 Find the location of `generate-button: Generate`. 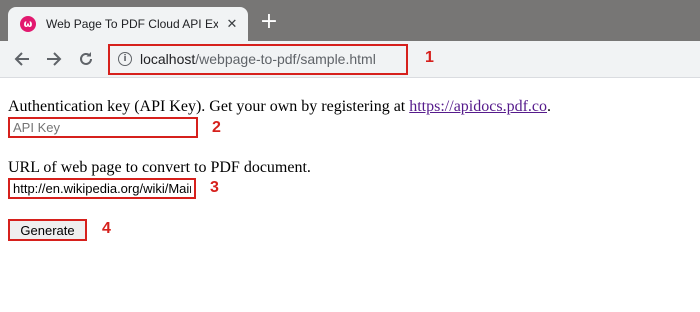

generate-button: Generate is located at coordinates (47, 230).